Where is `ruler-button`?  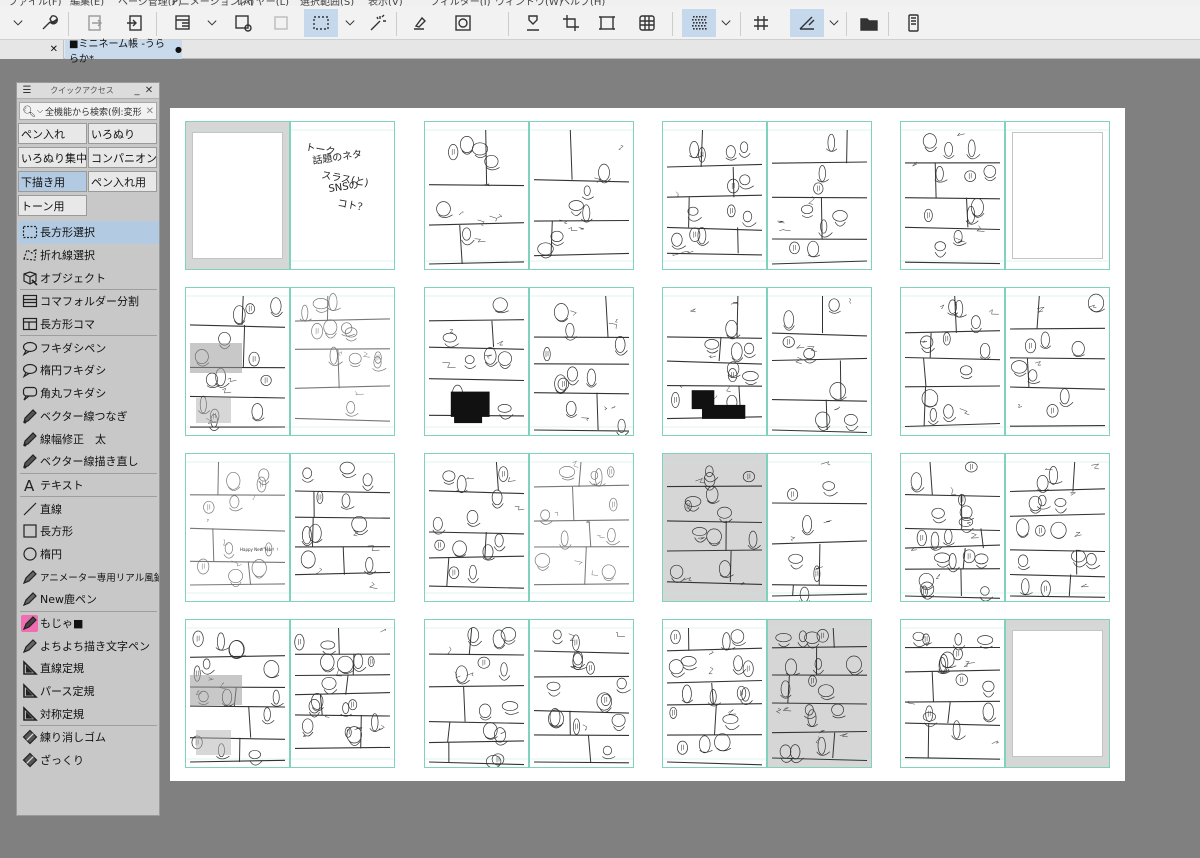 ruler-button is located at coordinates (807, 23).